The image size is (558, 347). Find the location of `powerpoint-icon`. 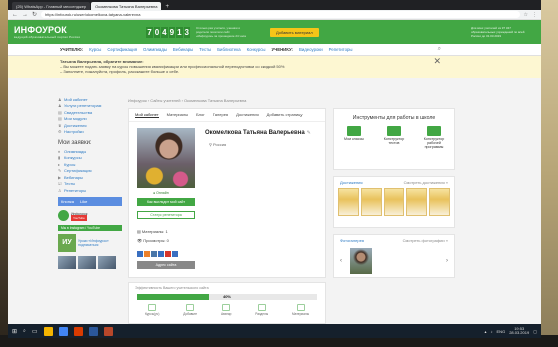

powerpoint-icon is located at coordinates (108, 331).